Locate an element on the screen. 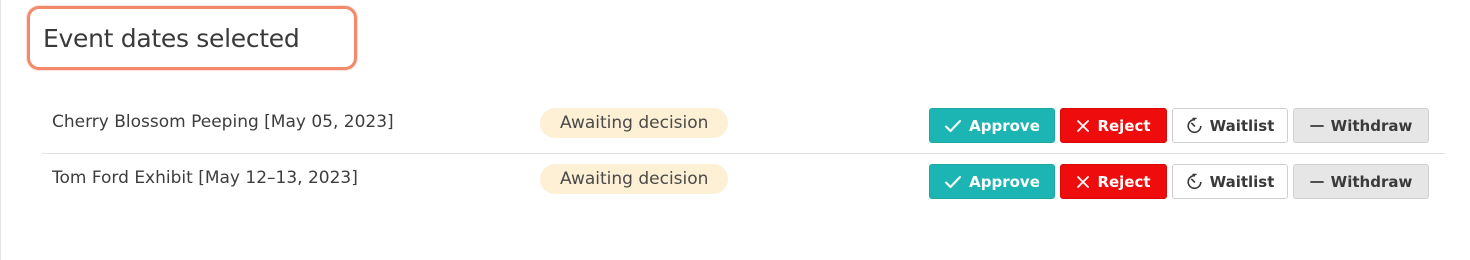 This screenshot has width=1470, height=260. section-title-text: Event dates selected is located at coordinates (171, 38).